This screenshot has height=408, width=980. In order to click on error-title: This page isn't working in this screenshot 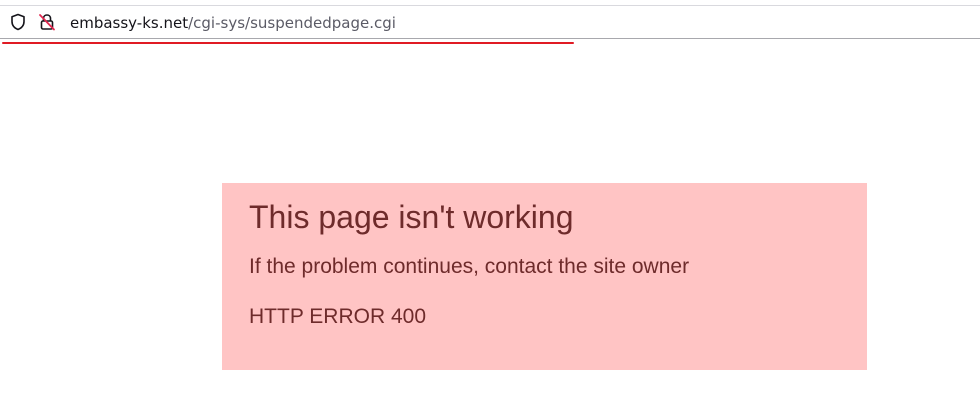, I will do `click(411, 217)`.